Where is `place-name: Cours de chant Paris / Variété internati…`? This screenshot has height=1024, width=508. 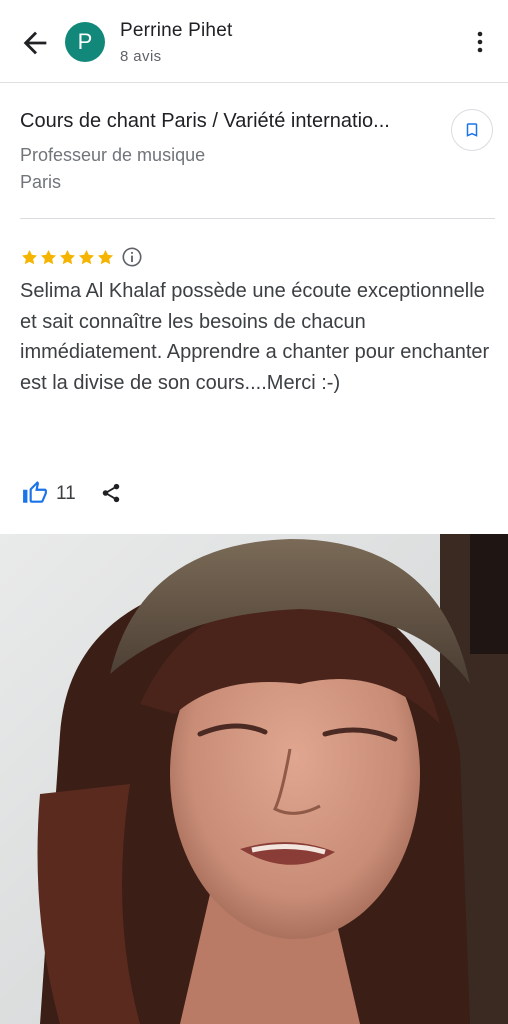
place-name: Cours de chant Paris / Variété internati… is located at coordinates (225, 121).